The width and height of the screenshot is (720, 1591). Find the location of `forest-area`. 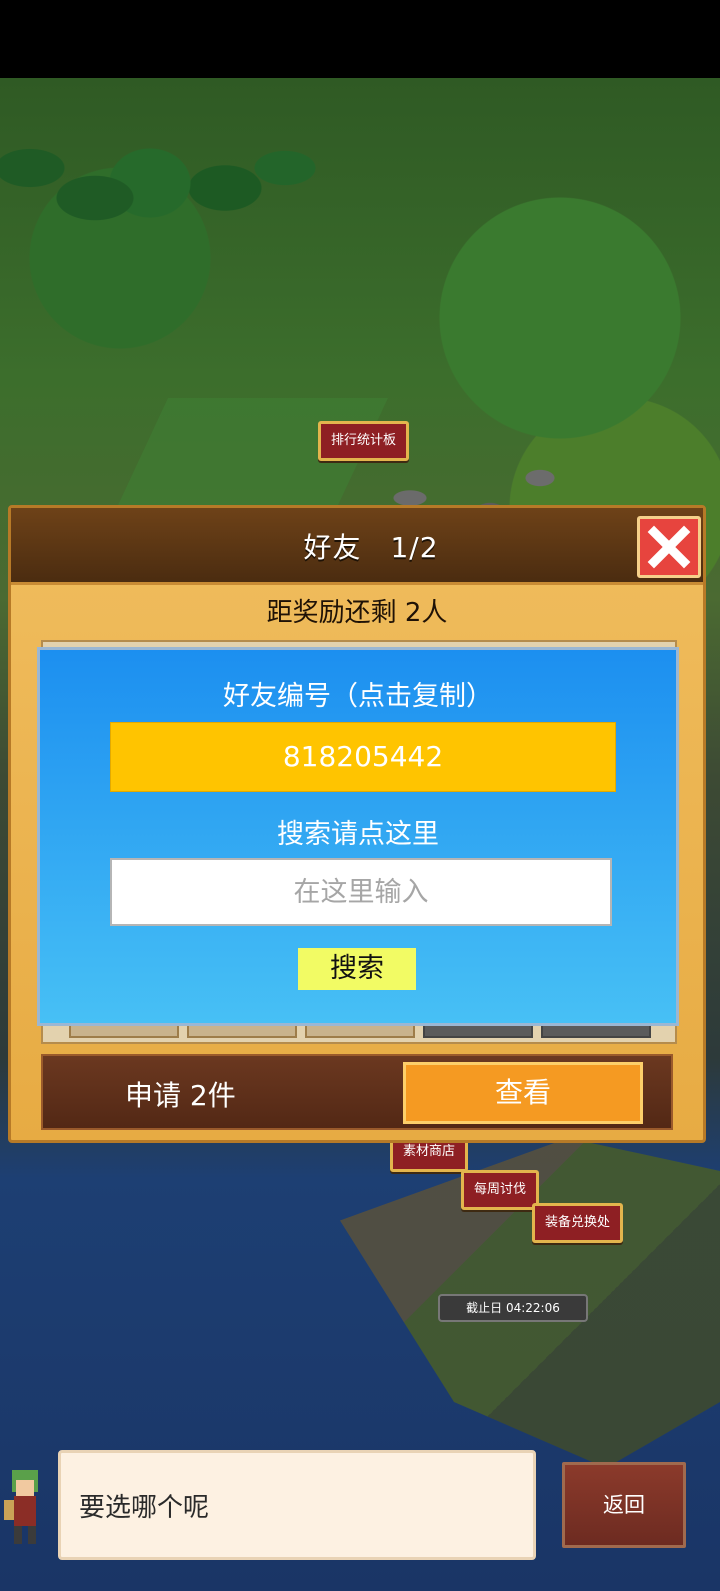

forest-area is located at coordinates (160, 203).